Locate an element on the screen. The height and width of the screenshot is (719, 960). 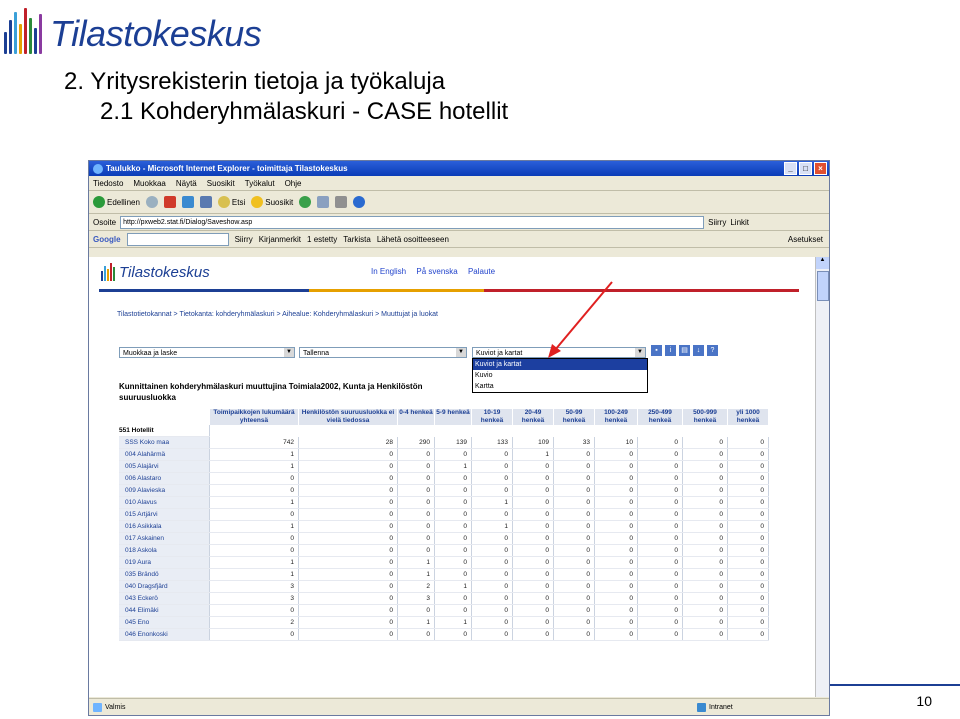
menu-file: Tiedosto is located at coordinates (108, 183).